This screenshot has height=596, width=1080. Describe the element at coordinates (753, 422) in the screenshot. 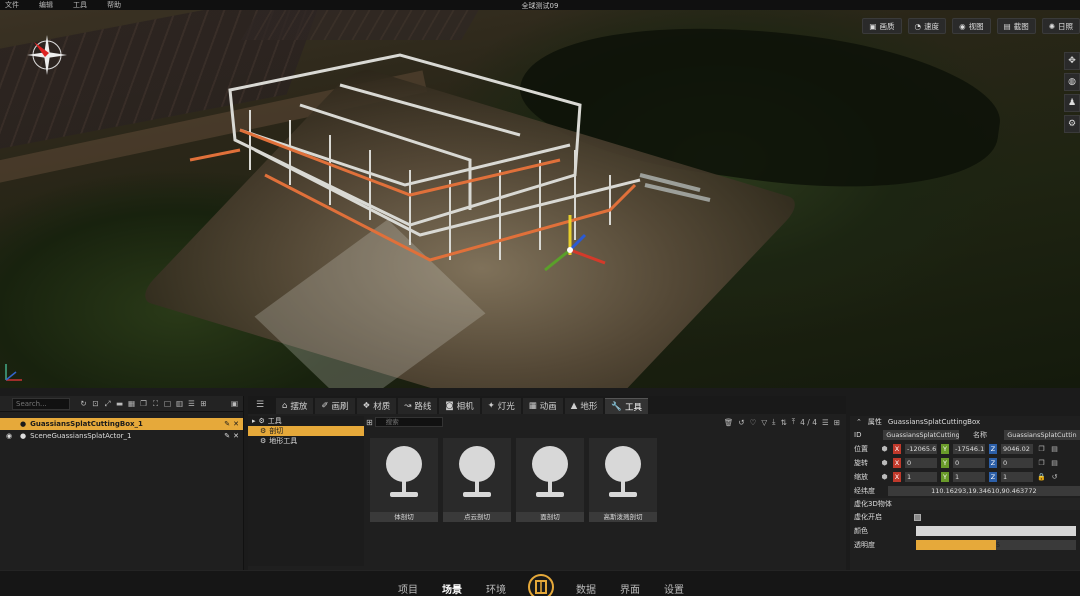

I see `heart-icon: ♡` at that location.